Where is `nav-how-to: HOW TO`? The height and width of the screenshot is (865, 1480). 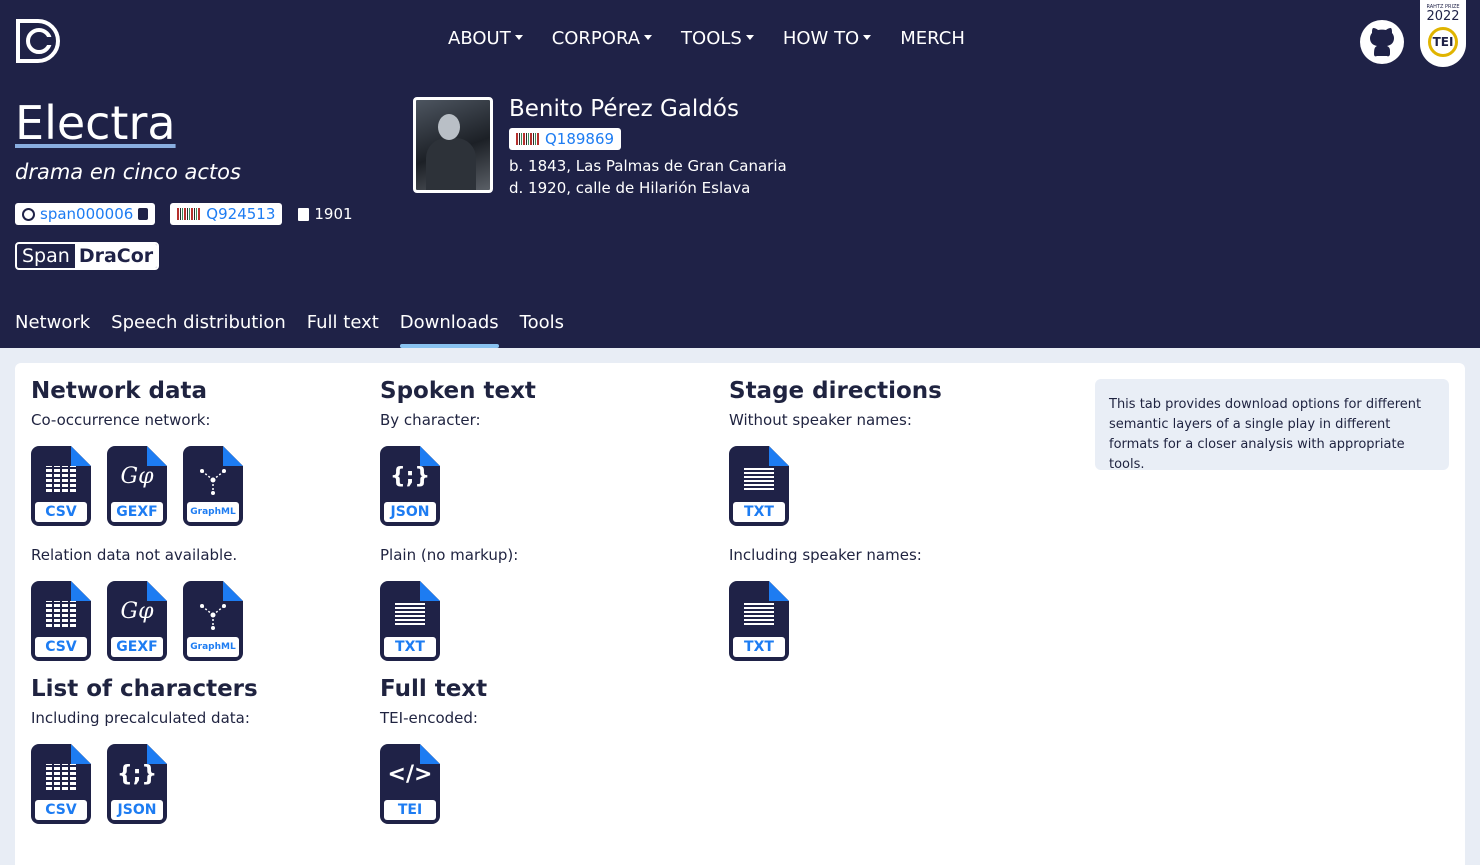 nav-how-to: HOW TO is located at coordinates (827, 38).